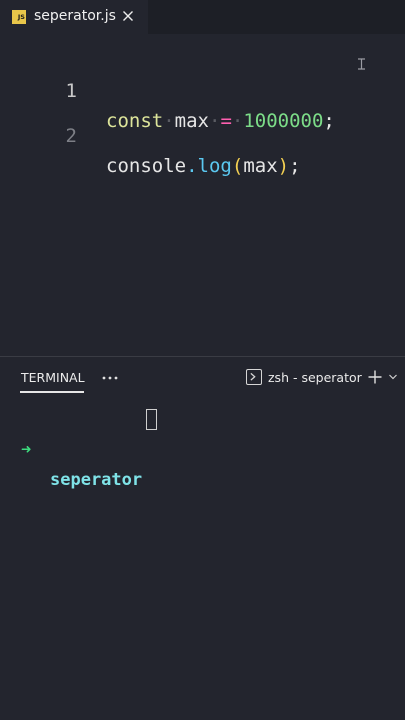 The width and height of the screenshot is (405, 720). What do you see at coordinates (283, 166) in the screenshot?
I see `token-paren-close: )` at bounding box center [283, 166].